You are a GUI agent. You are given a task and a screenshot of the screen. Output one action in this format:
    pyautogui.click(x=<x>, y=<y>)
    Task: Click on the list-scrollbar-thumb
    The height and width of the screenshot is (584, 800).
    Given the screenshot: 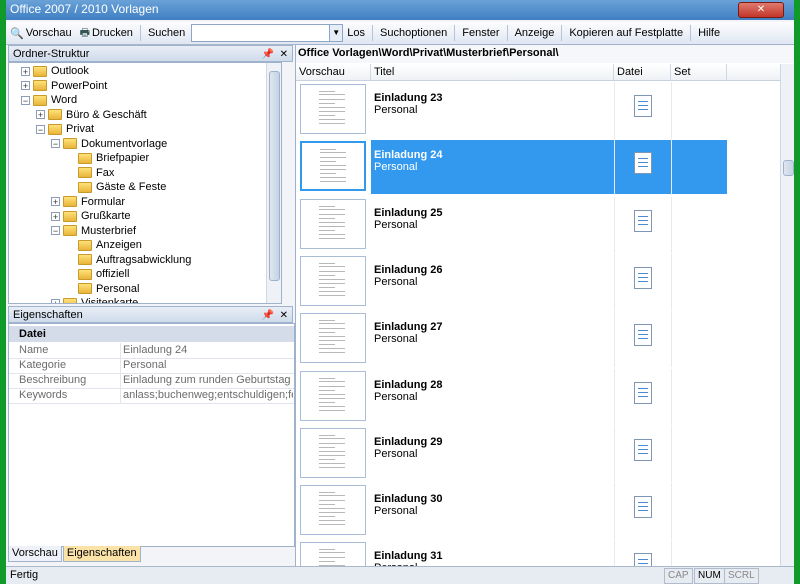 What is the action you would take?
    pyautogui.click(x=788, y=168)
    